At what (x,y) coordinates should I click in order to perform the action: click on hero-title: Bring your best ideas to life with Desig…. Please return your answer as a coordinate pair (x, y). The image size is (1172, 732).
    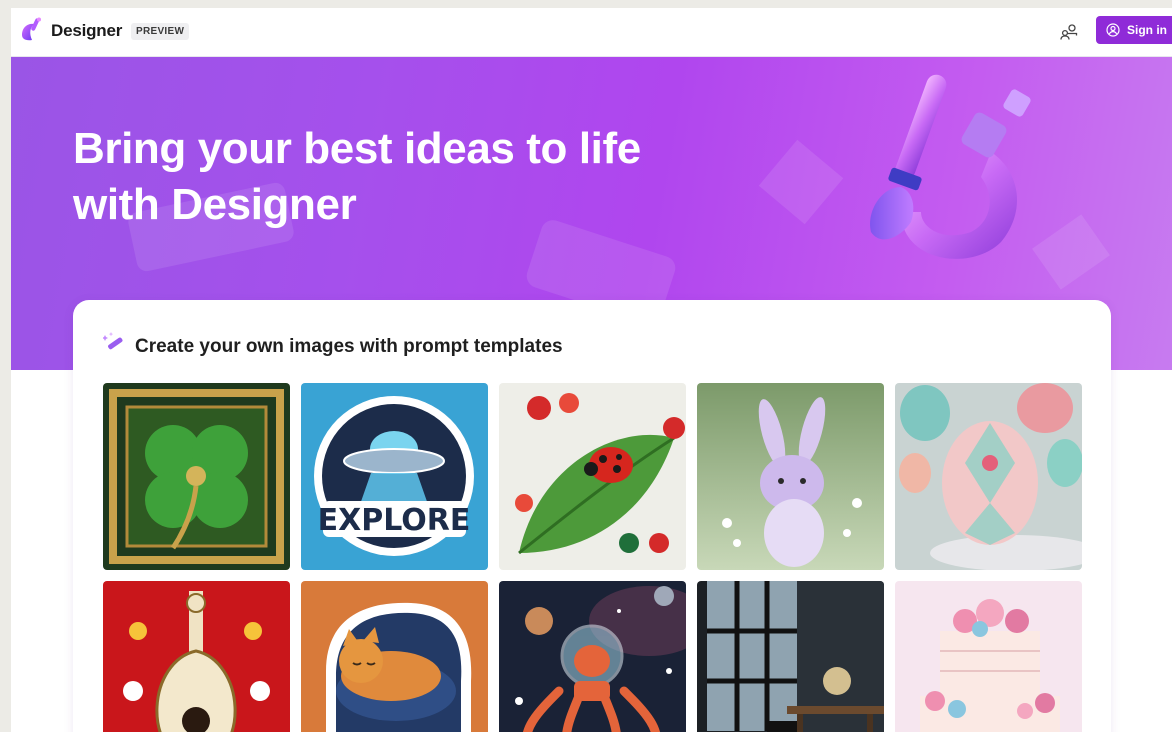
    Looking at the image, I should click on (357, 177).